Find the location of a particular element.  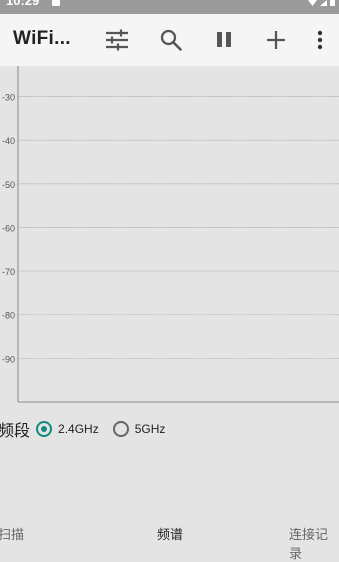

y-tick-label: -40 is located at coordinates (8, 141).